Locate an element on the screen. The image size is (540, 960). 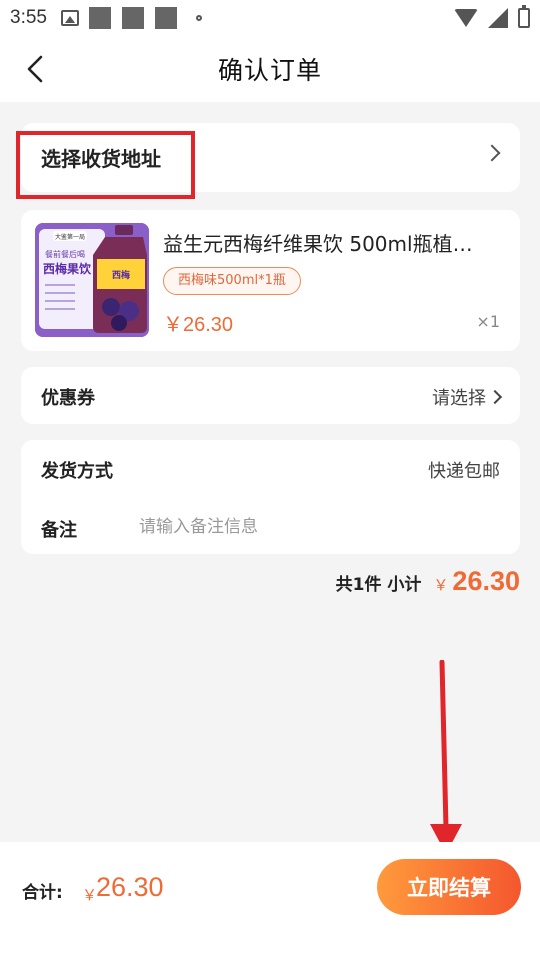
svg-text: 西梅 is located at coordinates (121, 275).